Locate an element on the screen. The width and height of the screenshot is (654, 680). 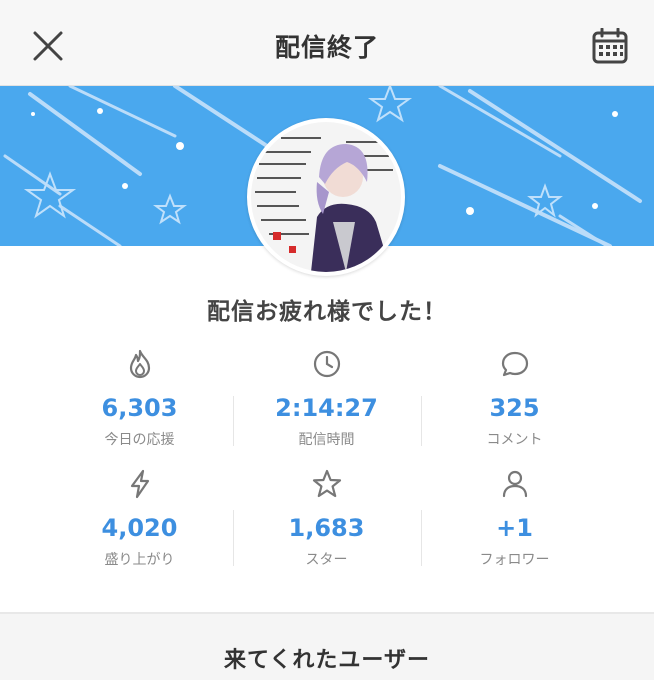
avatar-image is located at coordinates (326, 197).